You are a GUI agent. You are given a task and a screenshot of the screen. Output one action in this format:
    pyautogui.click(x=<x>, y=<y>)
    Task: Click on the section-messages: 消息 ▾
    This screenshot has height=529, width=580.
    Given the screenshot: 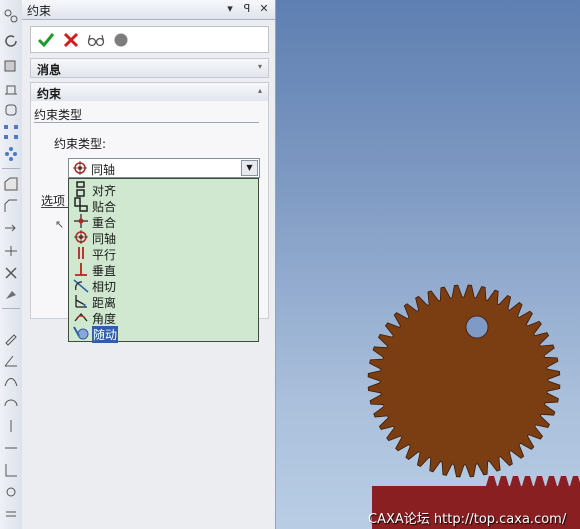 What is the action you would take?
    pyautogui.click(x=149, y=68)
    